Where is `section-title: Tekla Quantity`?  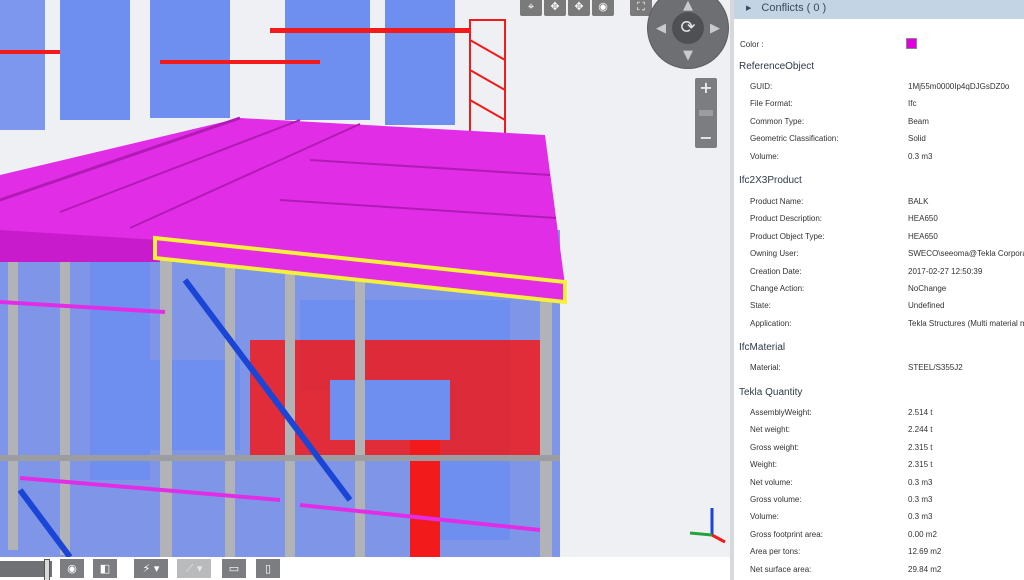
section-title: Tekla Quantity is located at coordinates (770, 392).